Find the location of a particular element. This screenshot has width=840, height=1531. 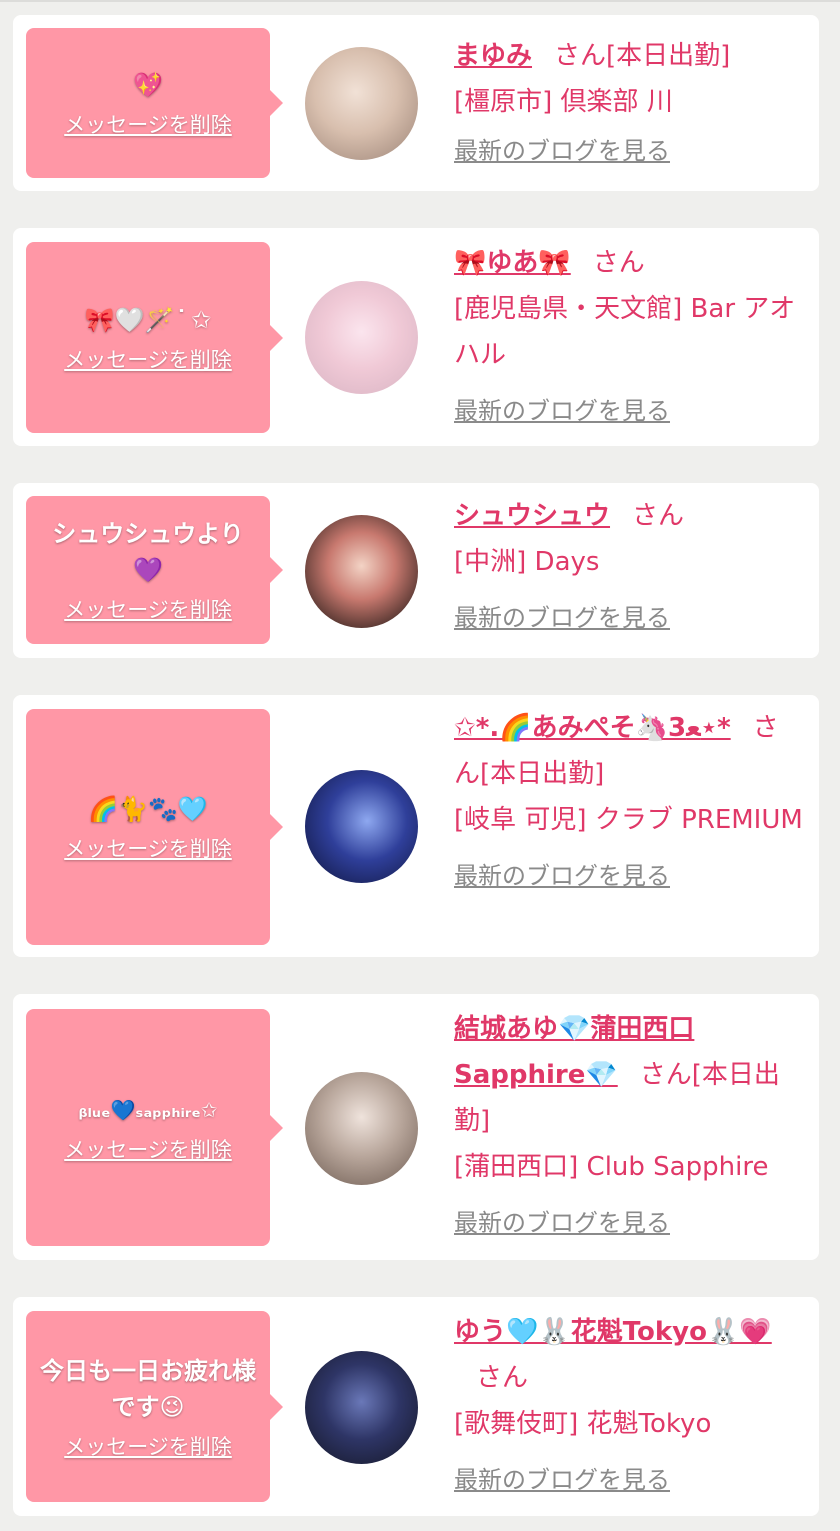

cast-name-link: まゆみ is located at coordinates (493, 56).